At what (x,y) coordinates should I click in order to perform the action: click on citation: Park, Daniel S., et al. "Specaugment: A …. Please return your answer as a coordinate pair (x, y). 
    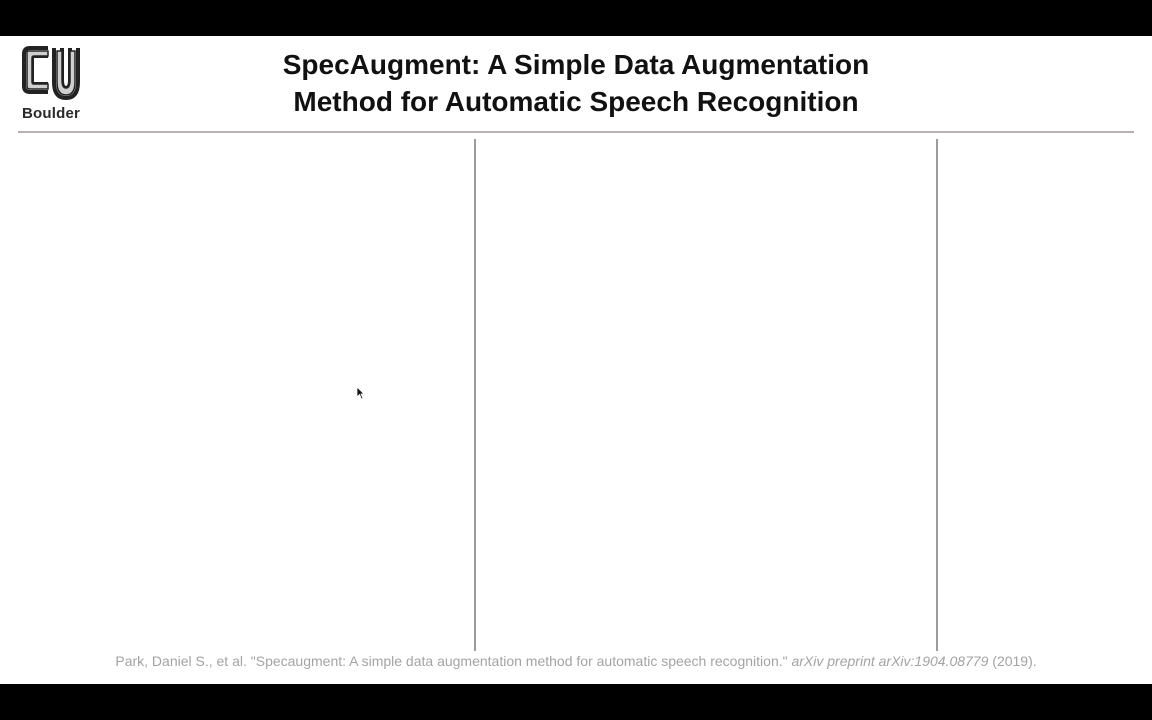
    Looking at the image, I should click on (576, 661).